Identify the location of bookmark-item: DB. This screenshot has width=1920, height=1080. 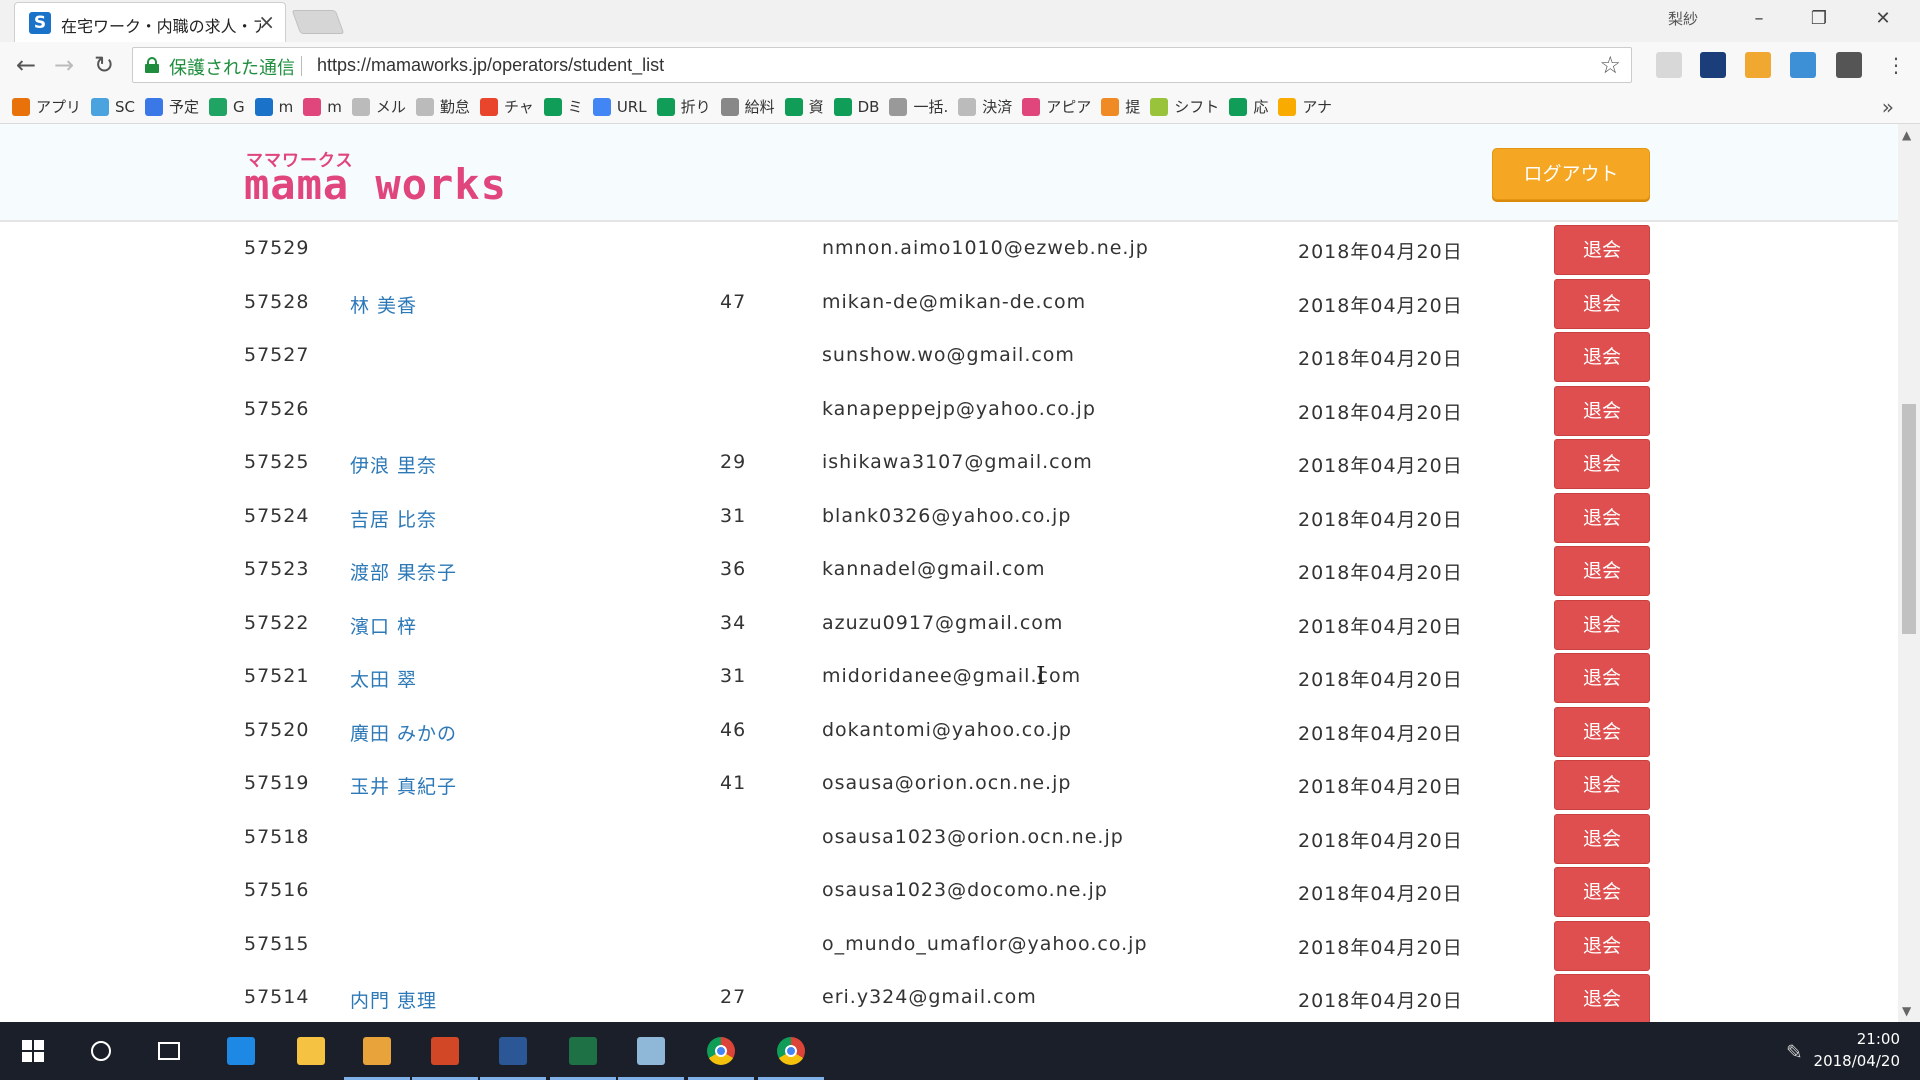
(856, 106).